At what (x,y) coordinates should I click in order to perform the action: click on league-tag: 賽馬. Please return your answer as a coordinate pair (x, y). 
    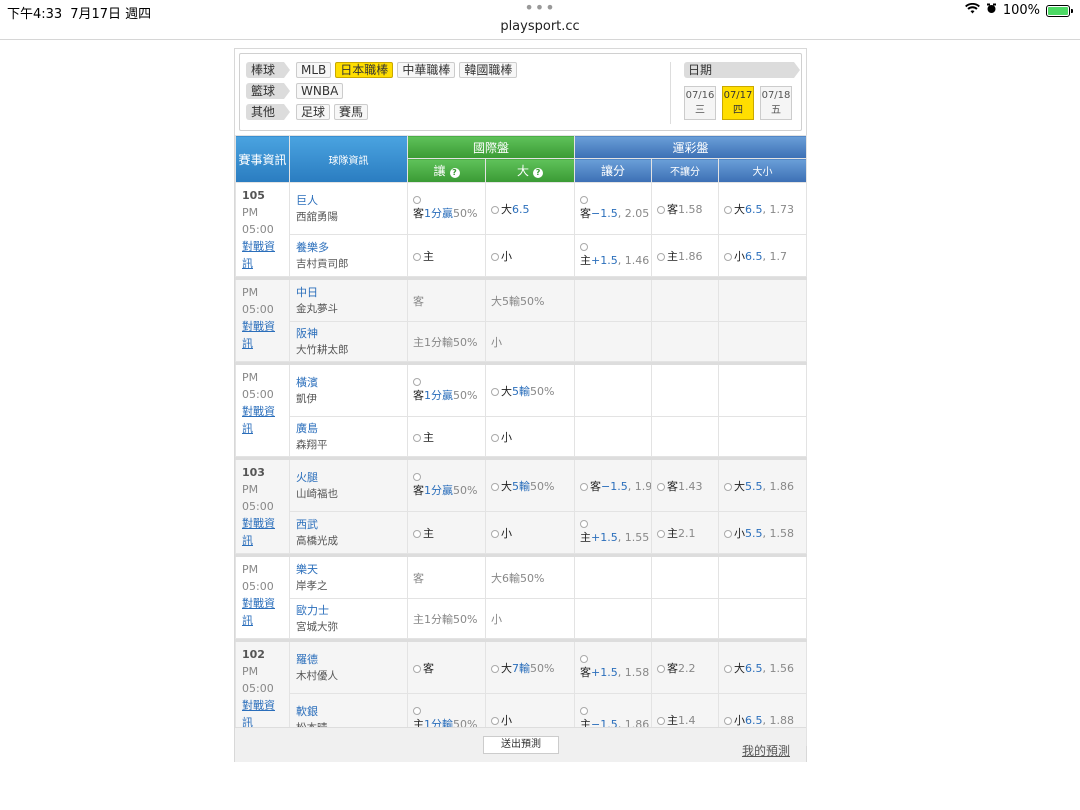
    Looking at the image, I should click on (351, 112).